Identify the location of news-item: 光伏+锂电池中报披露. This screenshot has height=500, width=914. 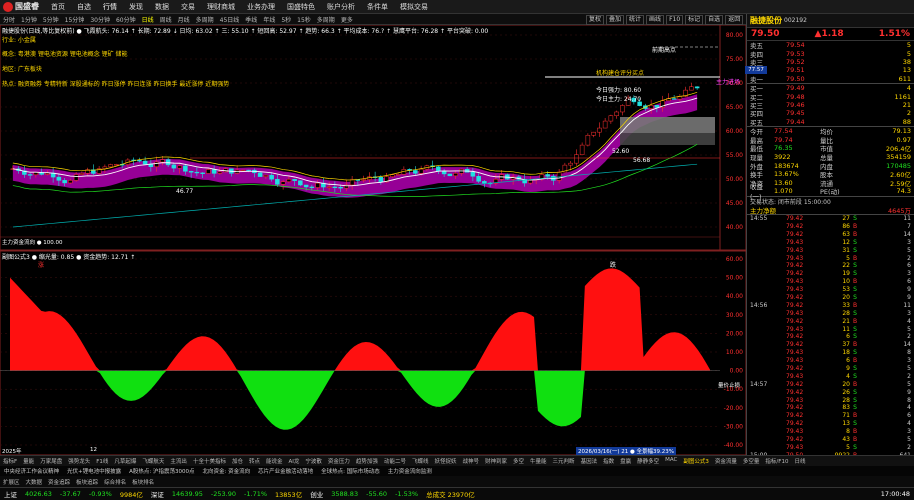
(94, 471).